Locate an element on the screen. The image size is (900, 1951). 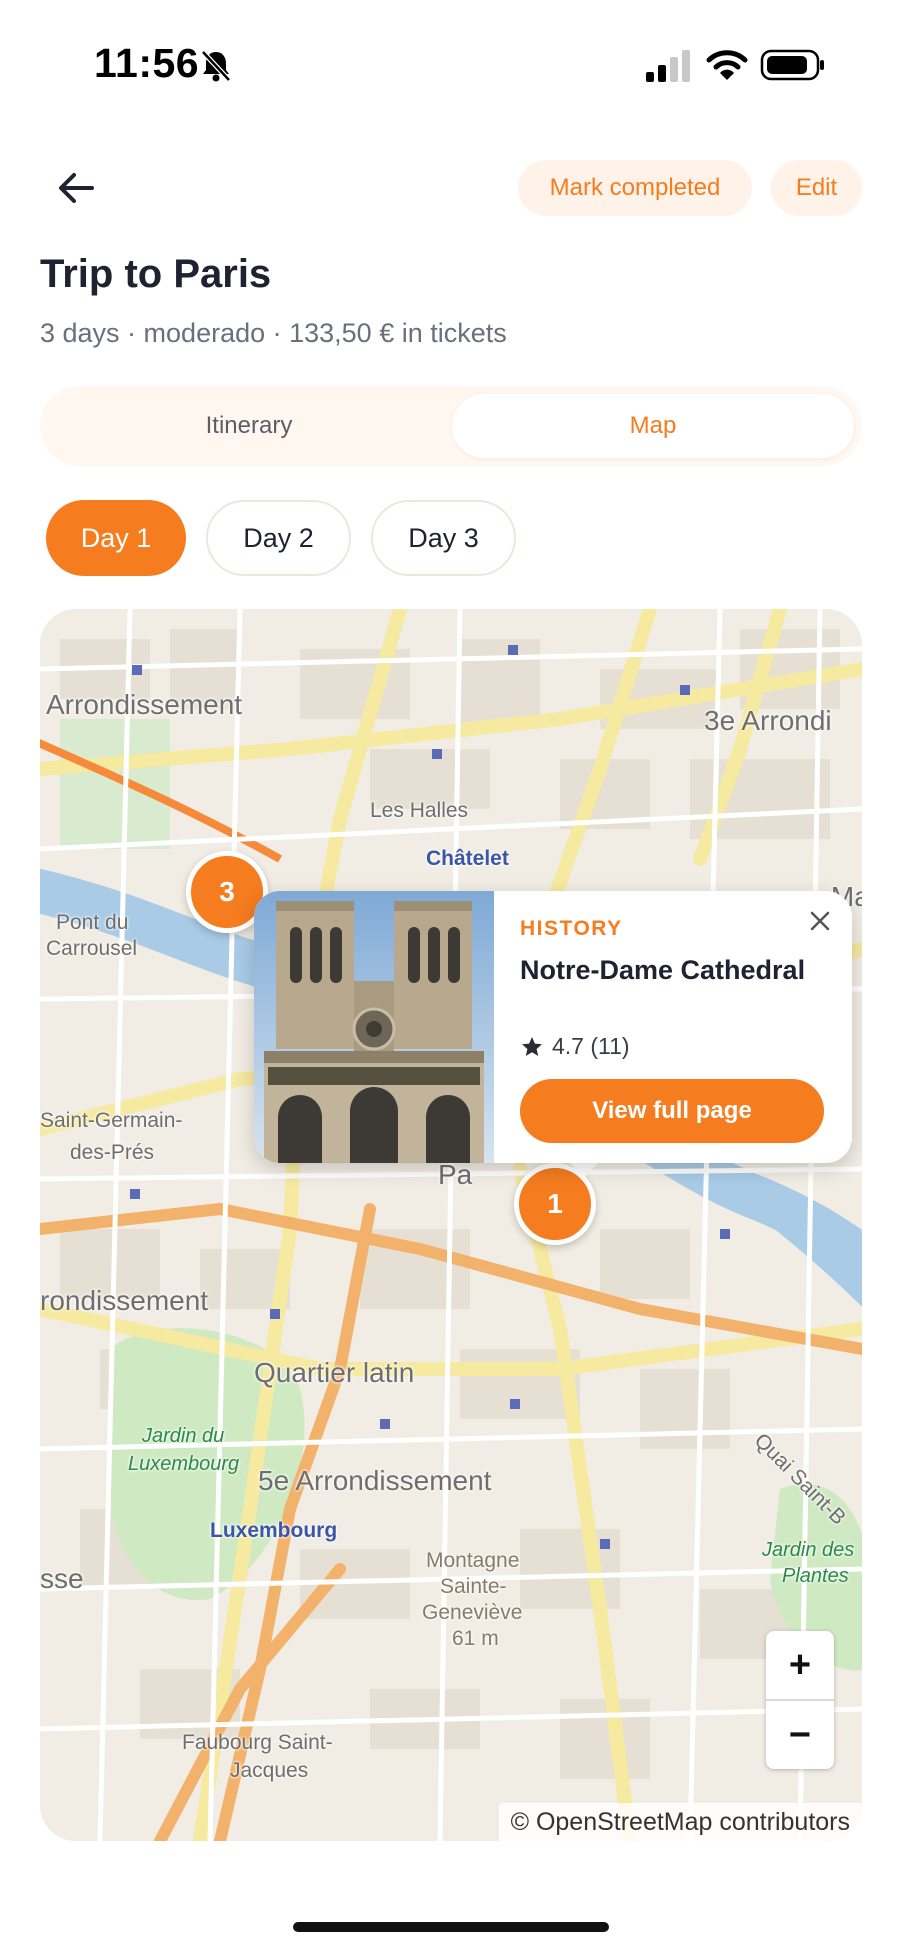
zoom-in-button: + is located at coordinates (800, 1666).